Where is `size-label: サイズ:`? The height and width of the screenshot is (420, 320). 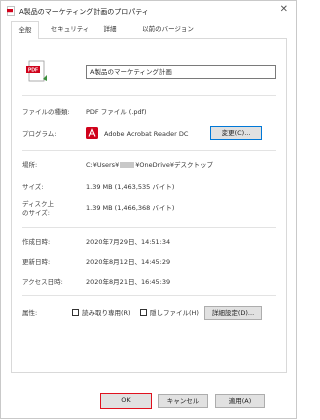 size-label: サイズ: is located at coordinates (33, 187).